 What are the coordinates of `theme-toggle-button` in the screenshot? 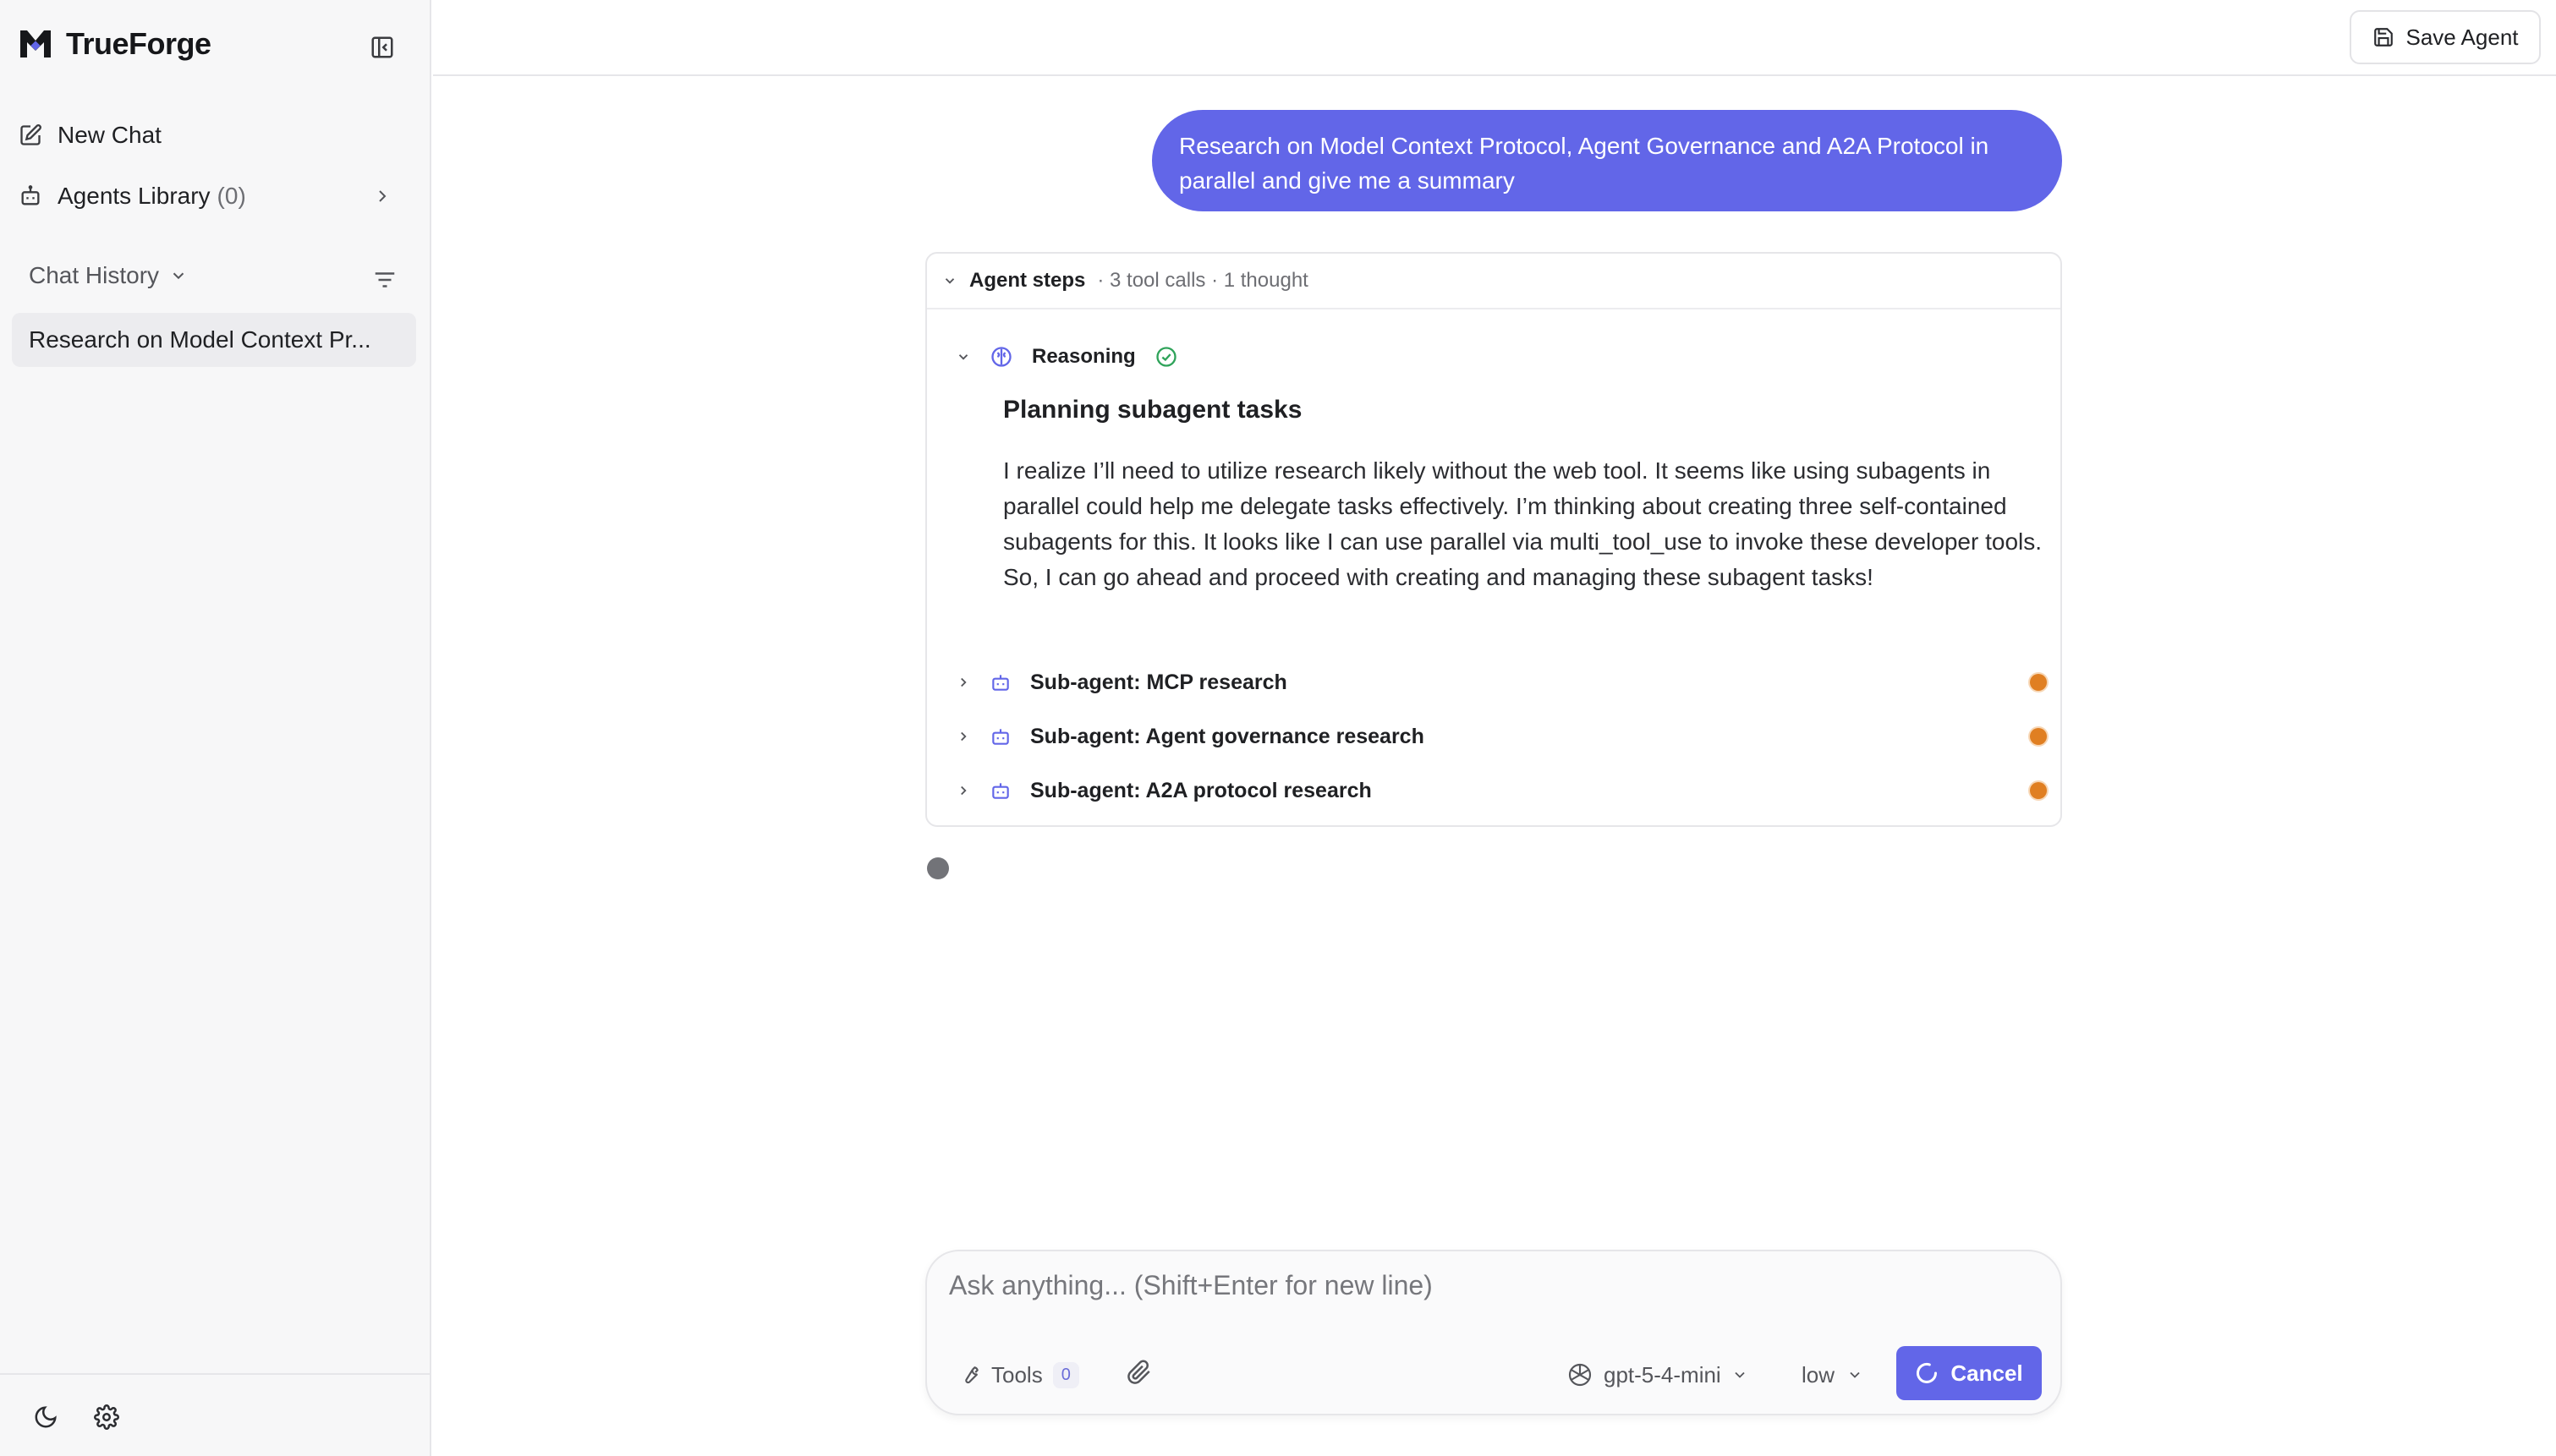 It's located at (46, 1417).